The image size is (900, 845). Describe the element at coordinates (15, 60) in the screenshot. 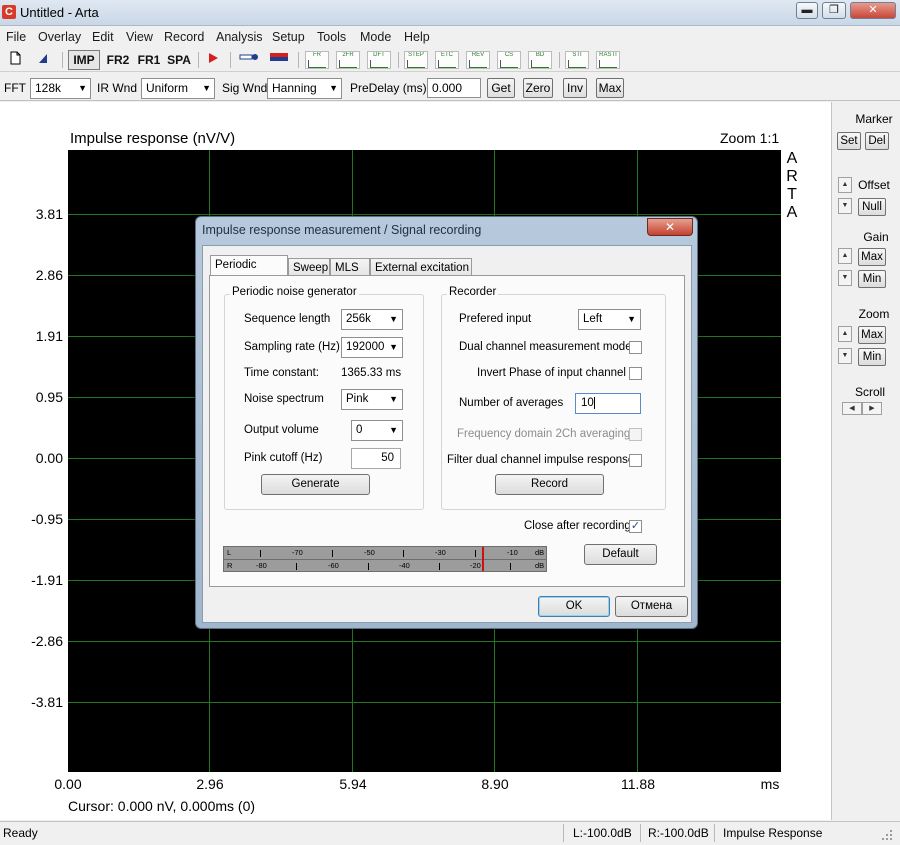

I see `new-file-icon` at that location.